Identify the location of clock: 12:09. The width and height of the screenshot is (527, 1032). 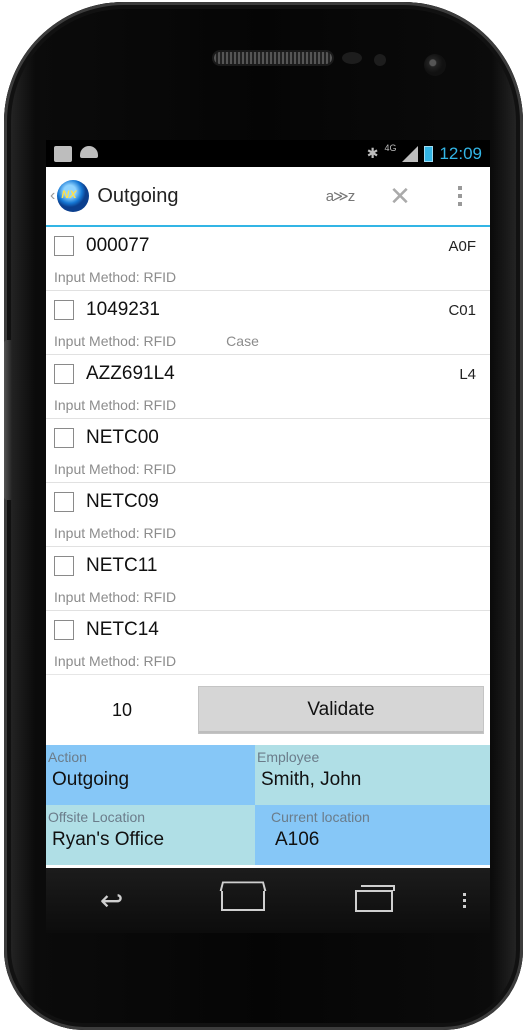
(460, 153).